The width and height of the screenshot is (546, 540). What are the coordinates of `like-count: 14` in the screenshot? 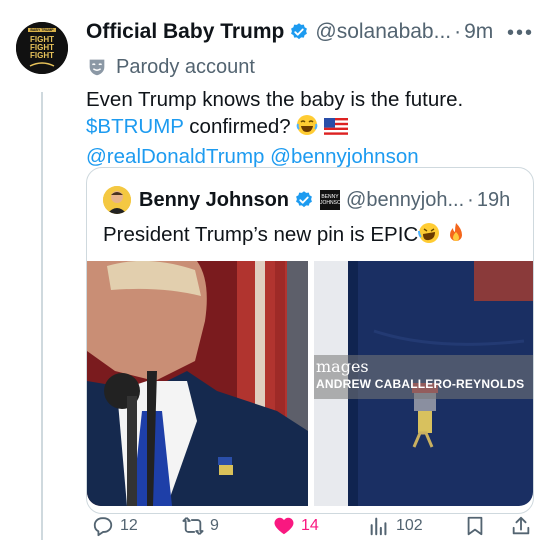 It's located at (310, 525).